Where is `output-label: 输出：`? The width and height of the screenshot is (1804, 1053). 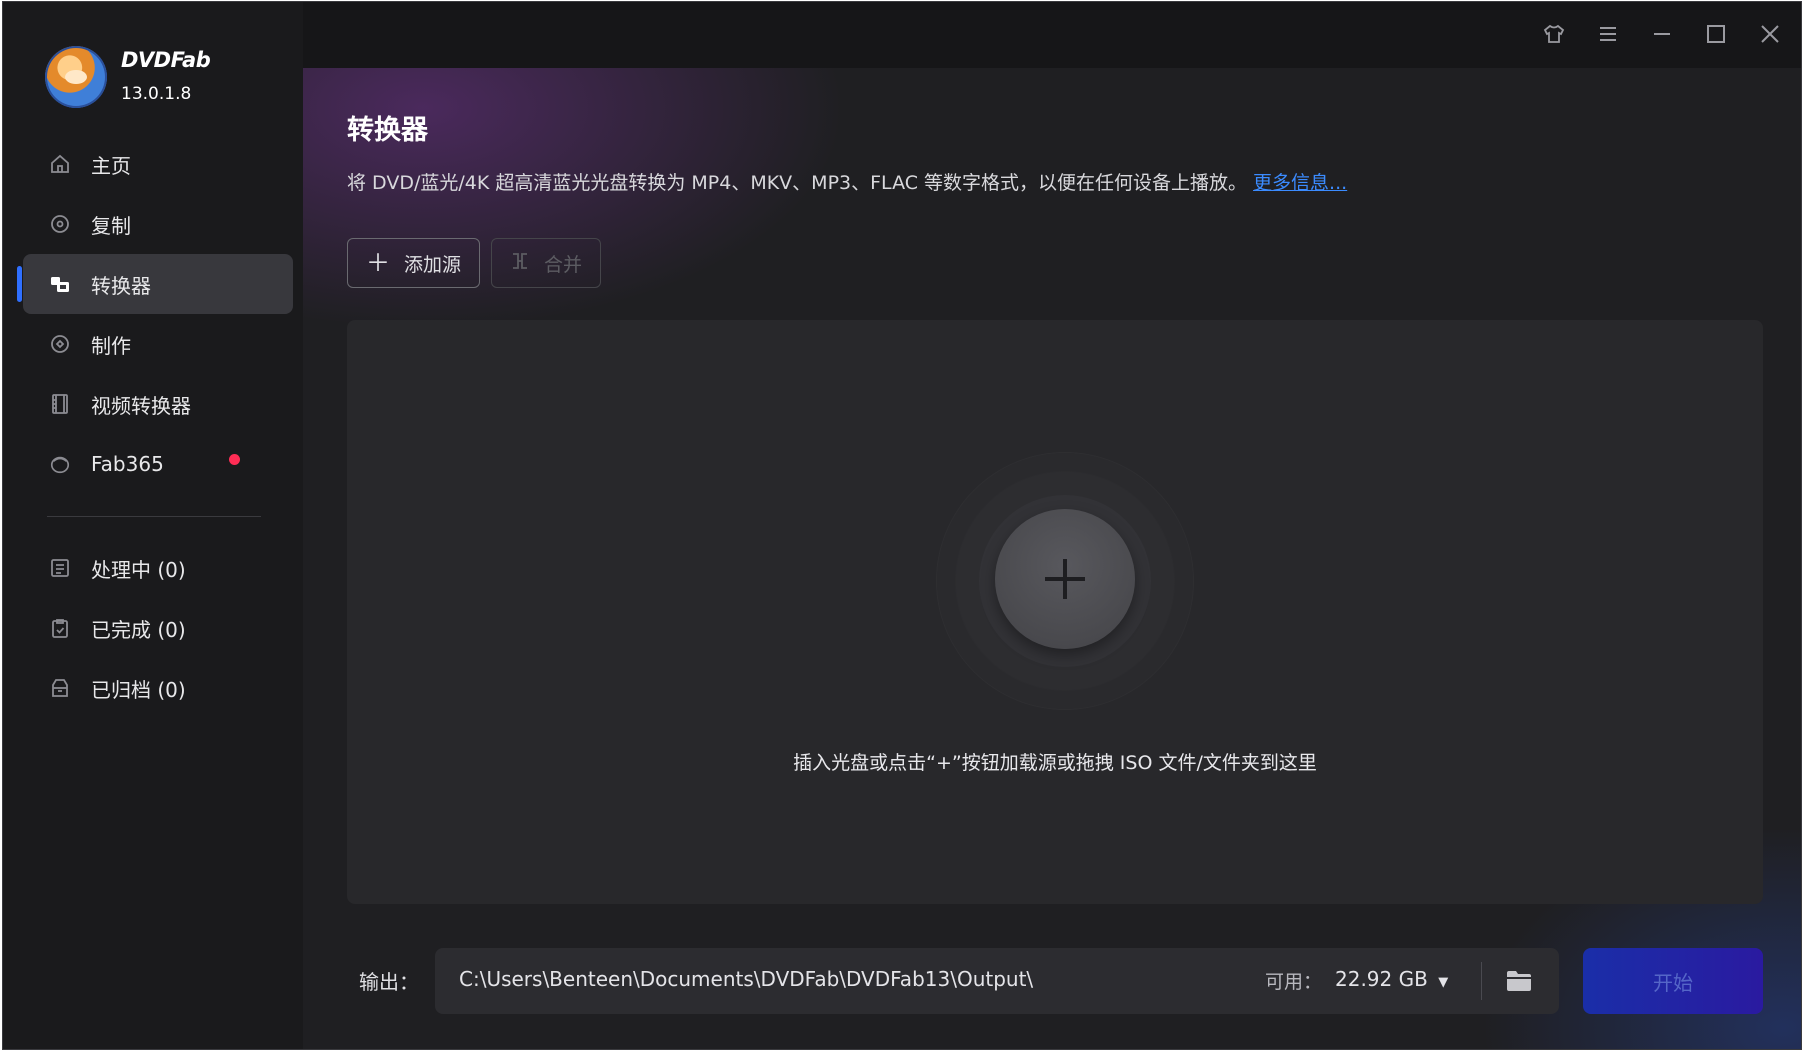 output-label: 输出： is located at coordinates (389, 982).